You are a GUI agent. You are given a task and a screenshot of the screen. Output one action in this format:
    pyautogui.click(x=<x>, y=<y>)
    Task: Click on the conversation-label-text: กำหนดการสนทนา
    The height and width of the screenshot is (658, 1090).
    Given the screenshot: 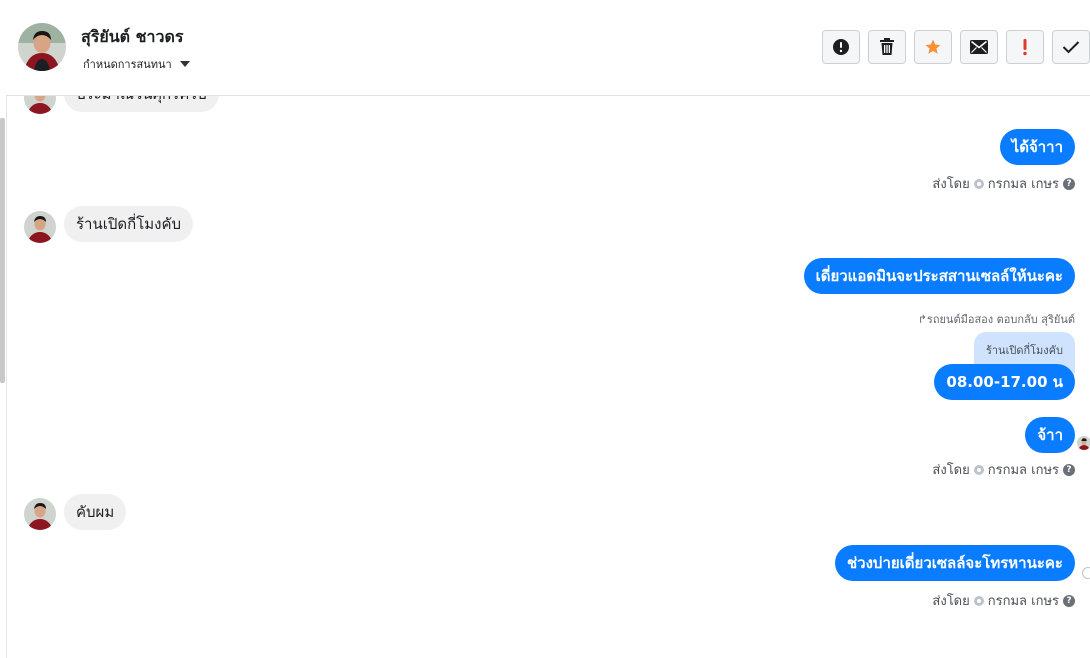 What is the action you would take?
    pyautogui.click(x=127, y=64)
    